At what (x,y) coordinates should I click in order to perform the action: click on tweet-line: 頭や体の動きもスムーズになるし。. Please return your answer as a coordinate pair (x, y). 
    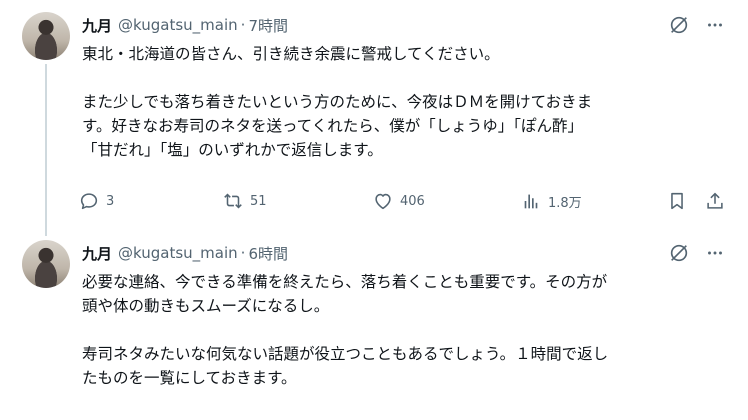
    Looking at the image, I should click on (206, 306).